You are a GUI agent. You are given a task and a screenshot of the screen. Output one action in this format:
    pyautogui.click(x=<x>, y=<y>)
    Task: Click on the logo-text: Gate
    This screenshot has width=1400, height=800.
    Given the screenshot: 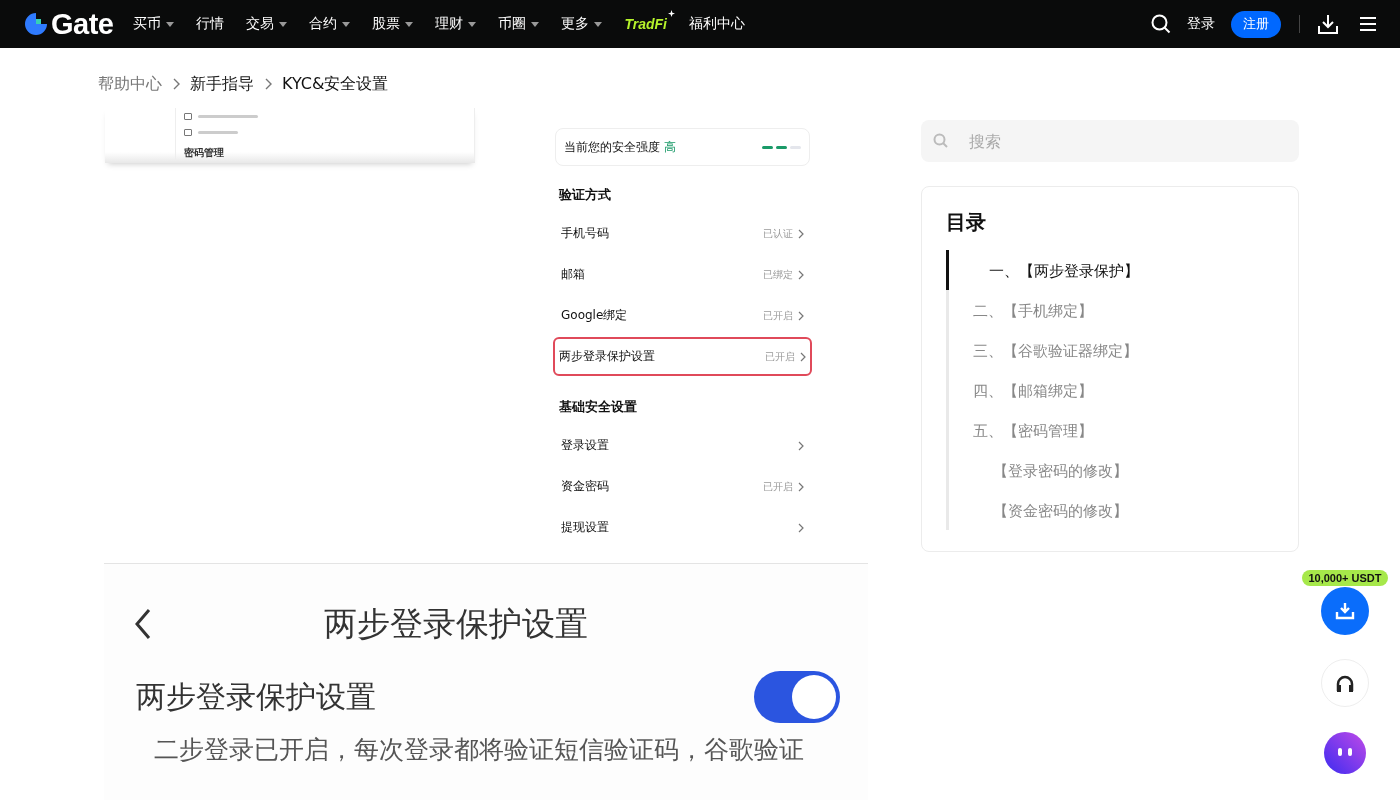 What is the action you would take?
    pyautogui.click(x=82, y=24)
    